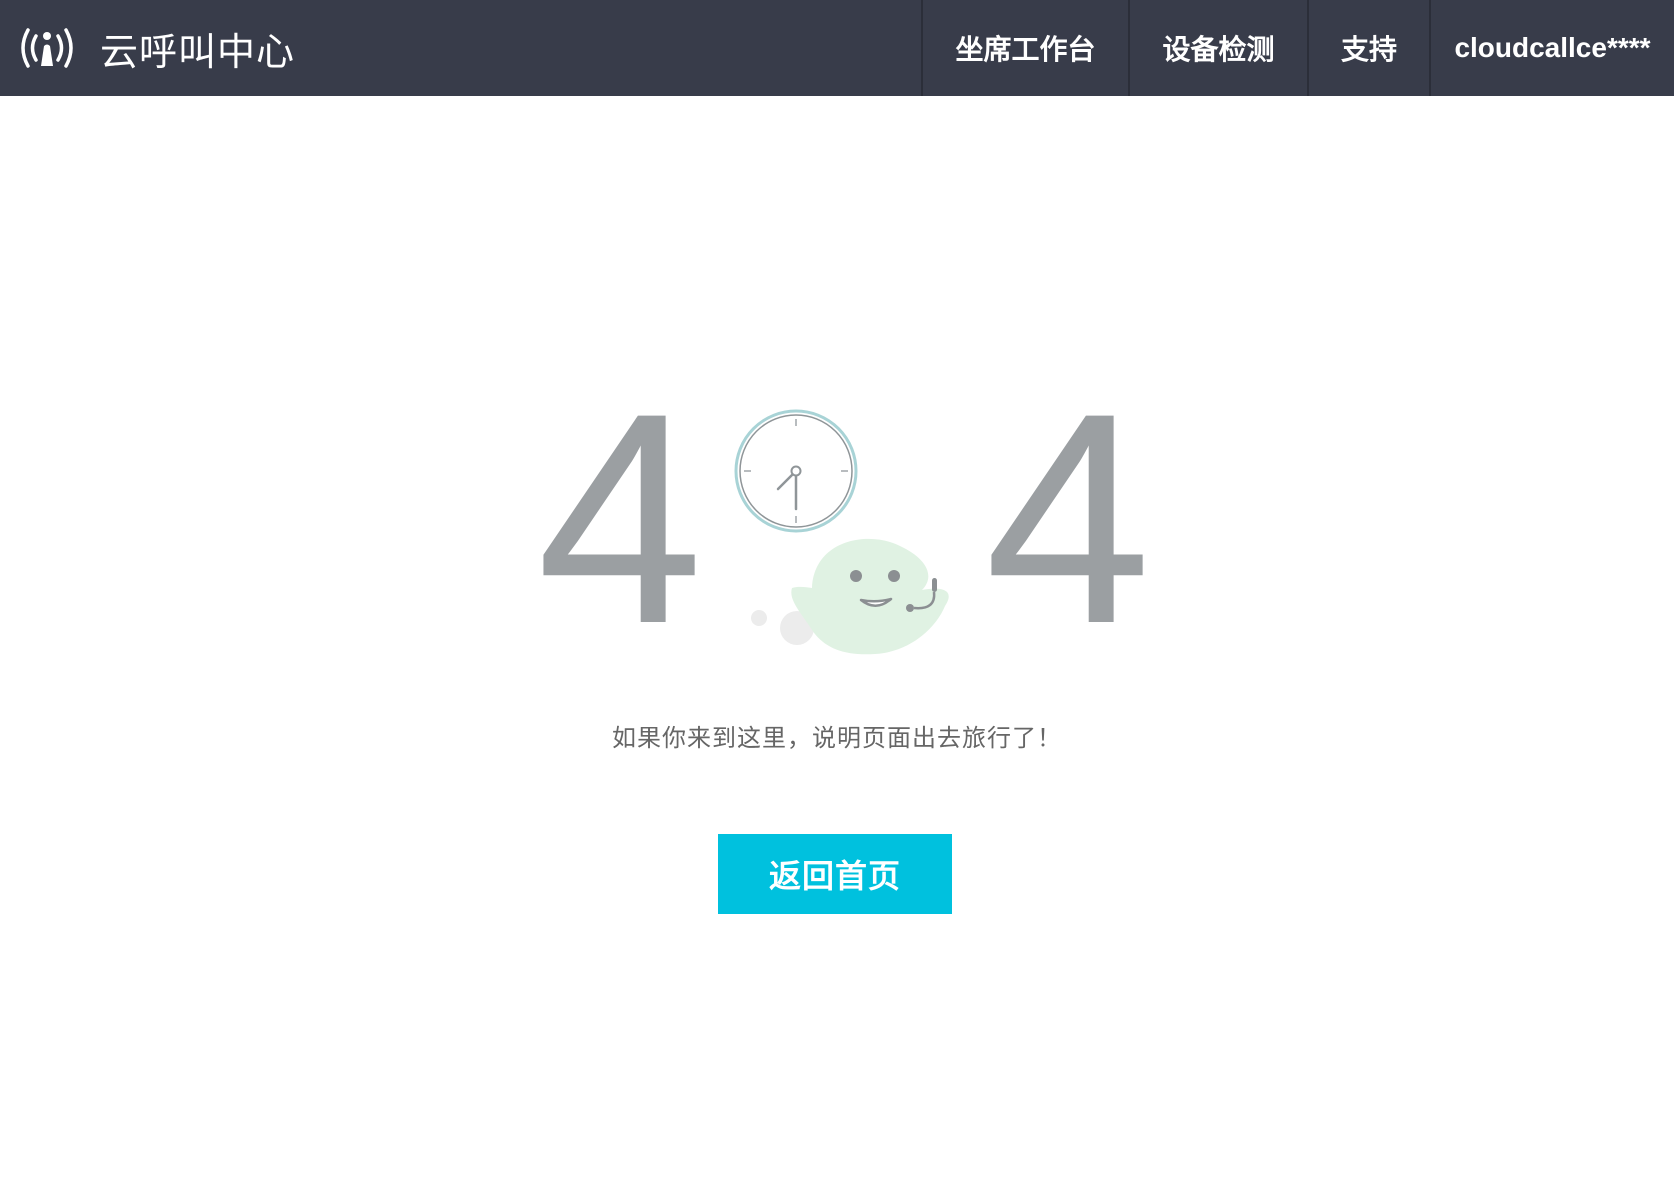 The width and height of the screenshot is (1674, 1188). What do you see at coordinates (850, 596) in the screenshot?
I see `smiling-bubble-headset-icon` at bounding box center [850, 596].